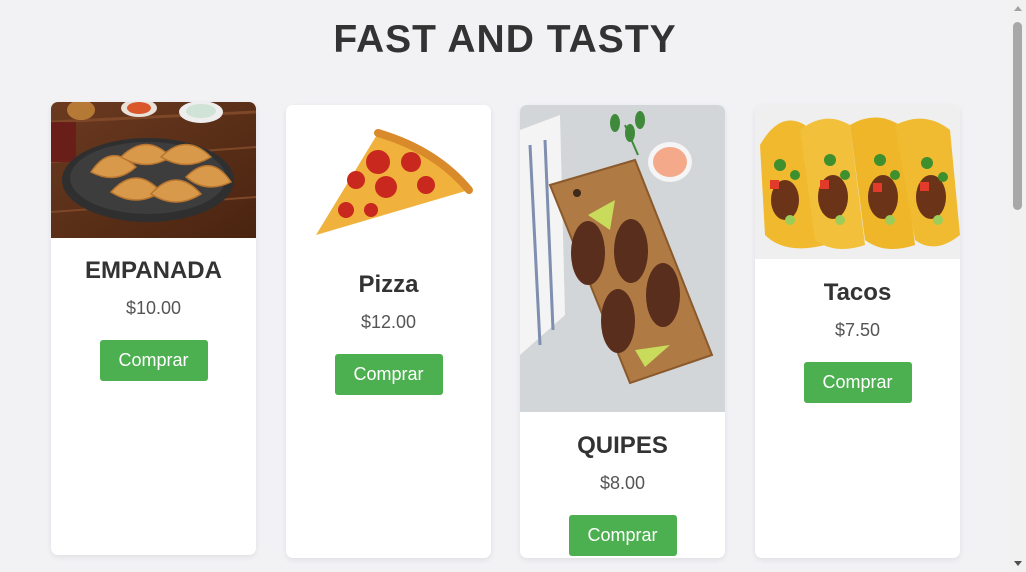 This screenshot has height=572, width=1026. What do you see at coordinates (153, 360) in the screenshot?
I see `buy-button-empanada: Comprar` at bounding box center [153, 360].